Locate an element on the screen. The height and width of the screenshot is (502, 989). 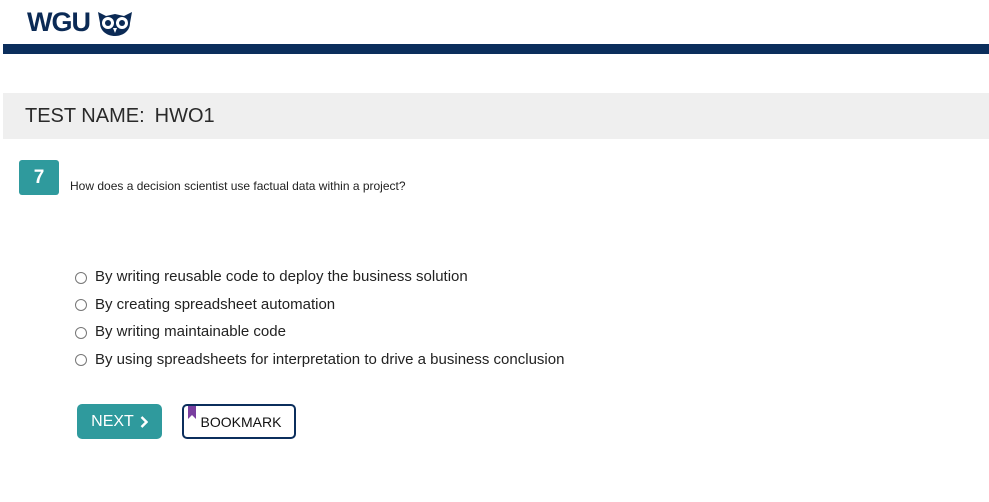
test-name-value: HWO1 is located at coordinates (184, 115).